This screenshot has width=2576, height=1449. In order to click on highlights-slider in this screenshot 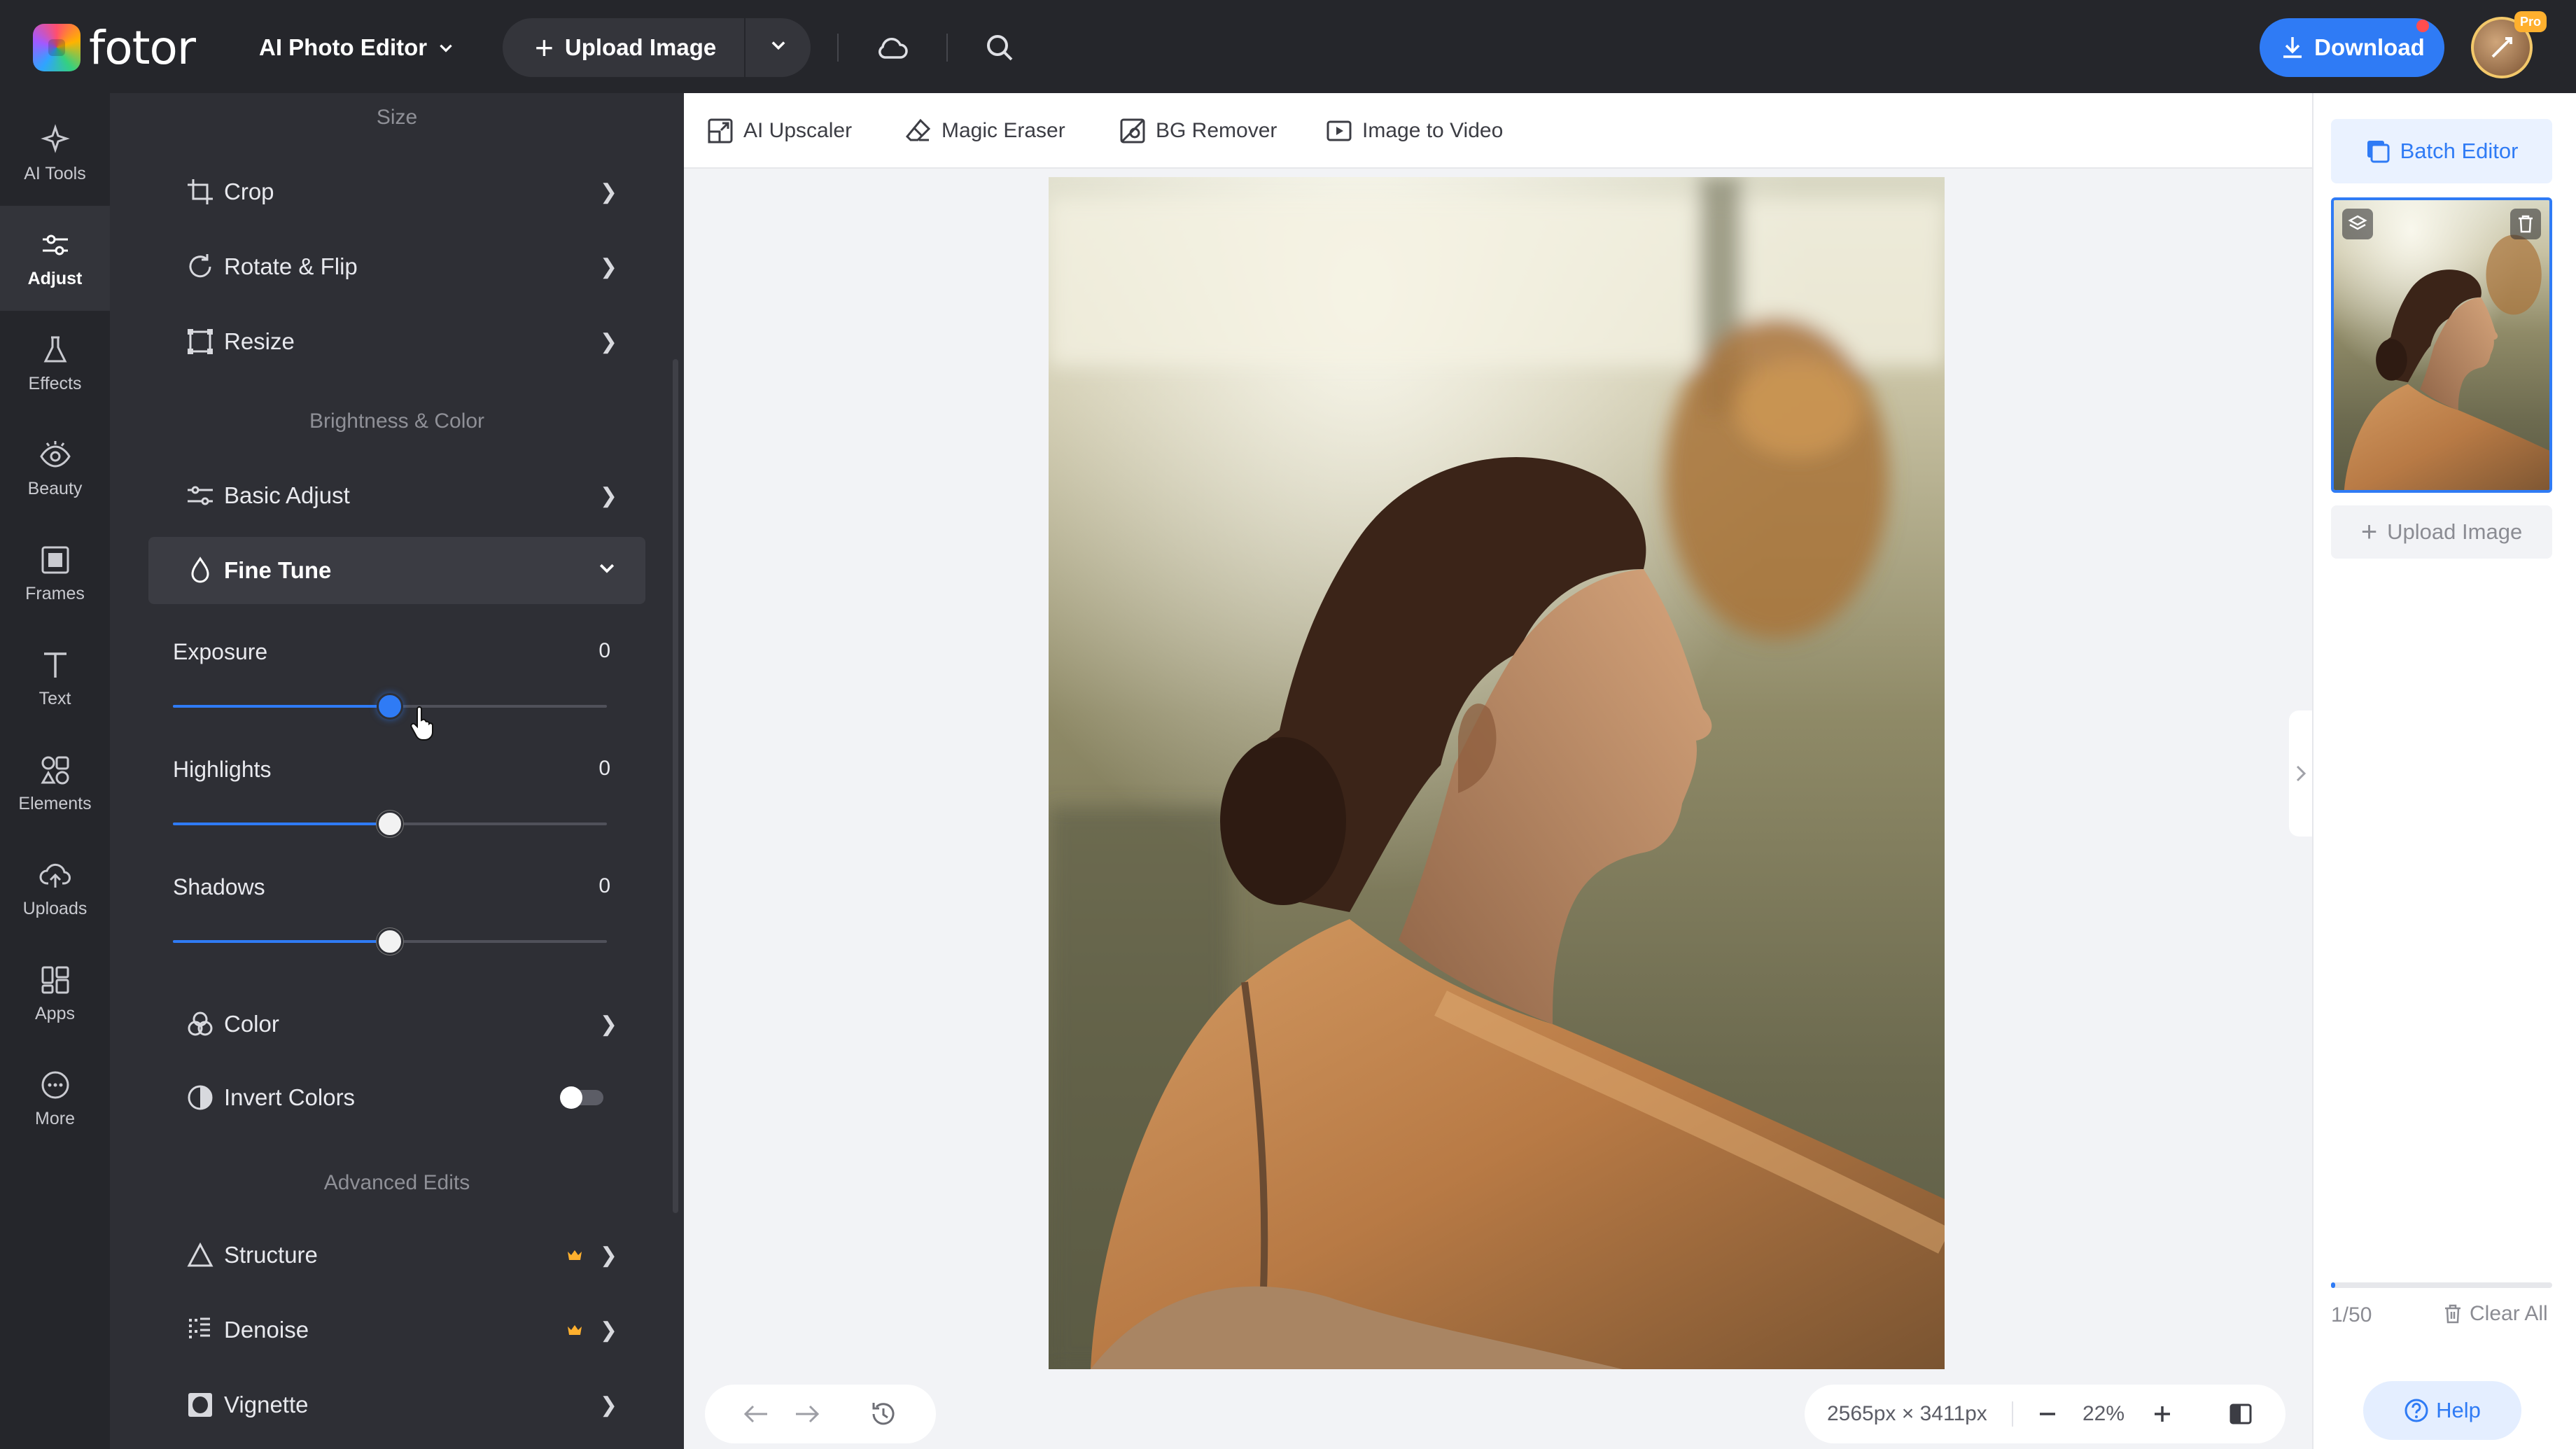, I will do `click(390, 824)`.